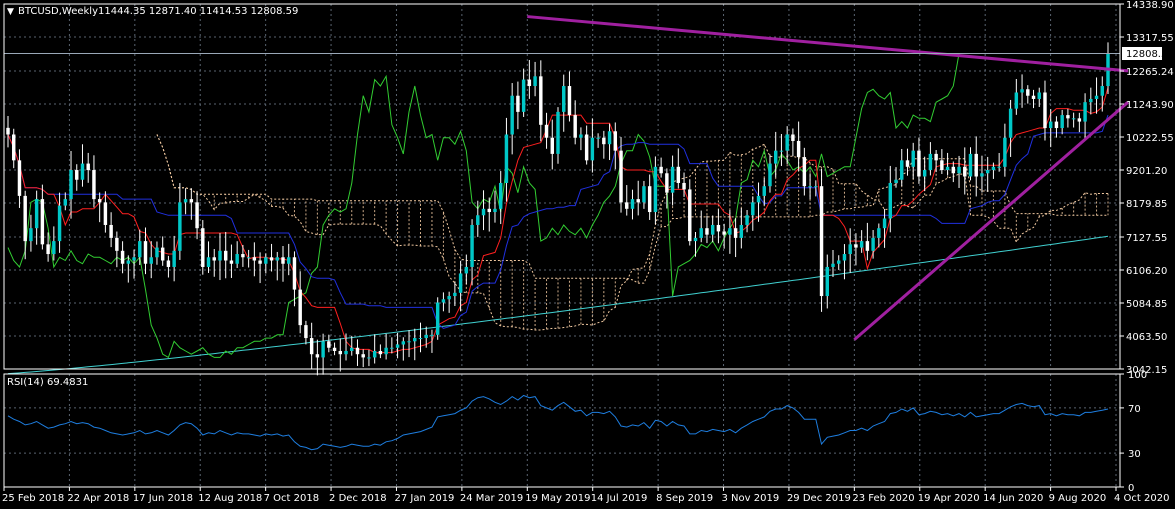  What do you see at coordinates (1150, 38) in the screenshot?
I see `price-tick-label: 13317.55` at bounding box center [1150, 38].